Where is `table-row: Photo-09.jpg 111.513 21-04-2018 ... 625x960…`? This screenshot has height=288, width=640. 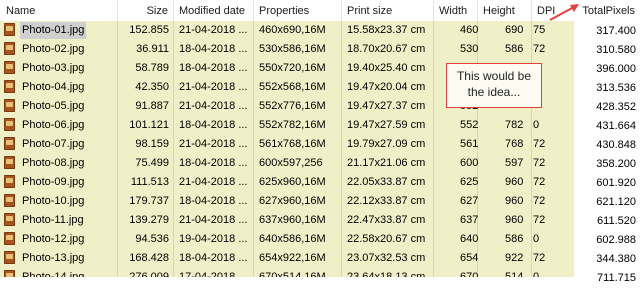
table-row: Photo-09.jpg 111.513 21-04-2018 ... 625x960… is located at coordinates (287, 182).